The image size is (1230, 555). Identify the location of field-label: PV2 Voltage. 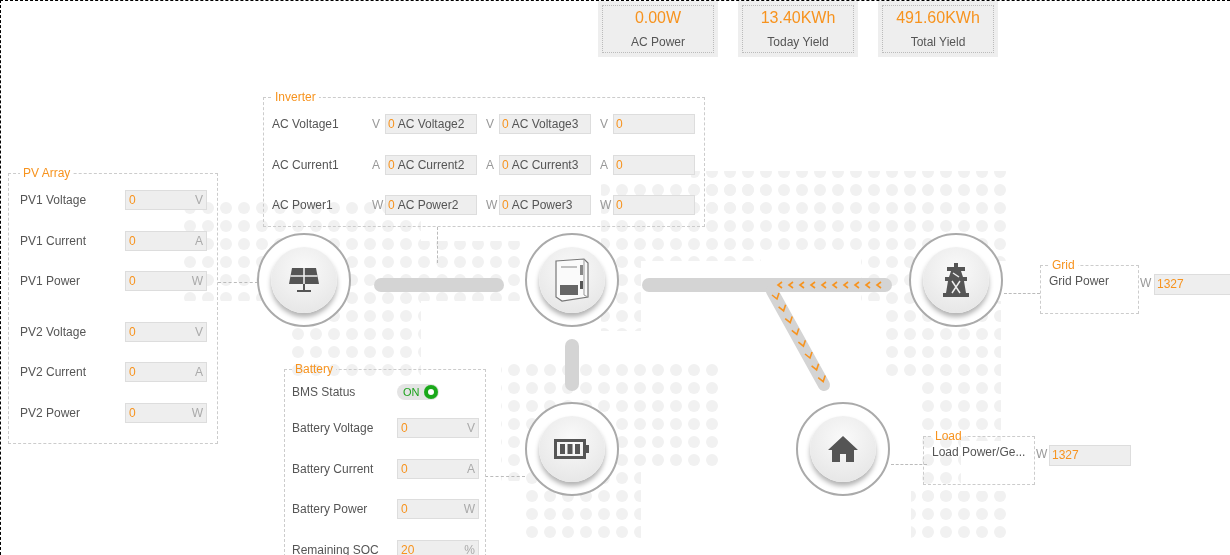
(54, 331).